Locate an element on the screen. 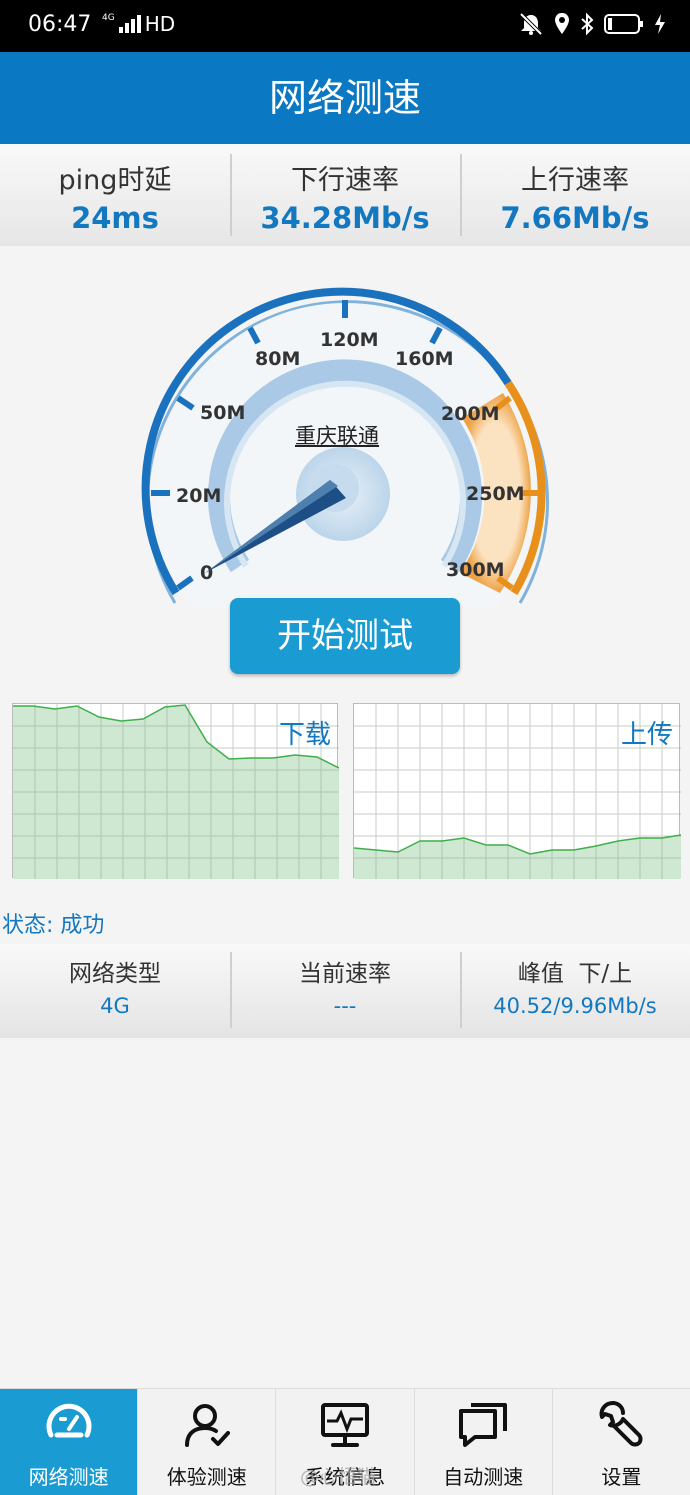 This screenshot has width=690, height=1495. network-type-info: 网络类型 4G is located at coordinates (115, 991).